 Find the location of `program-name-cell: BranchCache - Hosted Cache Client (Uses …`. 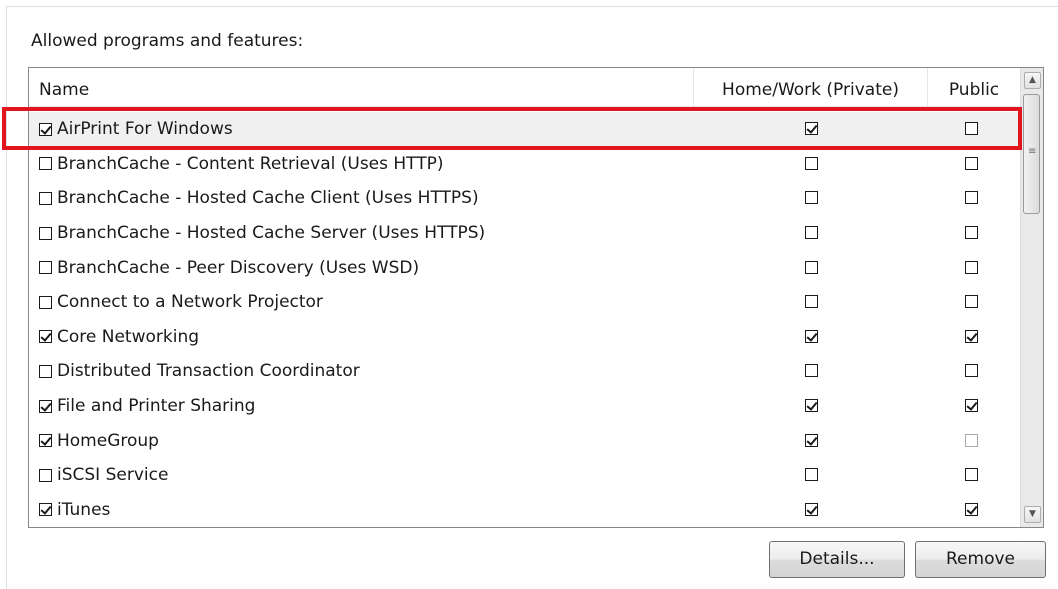

program-name-cell: BranchCache - Hosted Cache Client (Uses … is located at coordinates (259, 198).